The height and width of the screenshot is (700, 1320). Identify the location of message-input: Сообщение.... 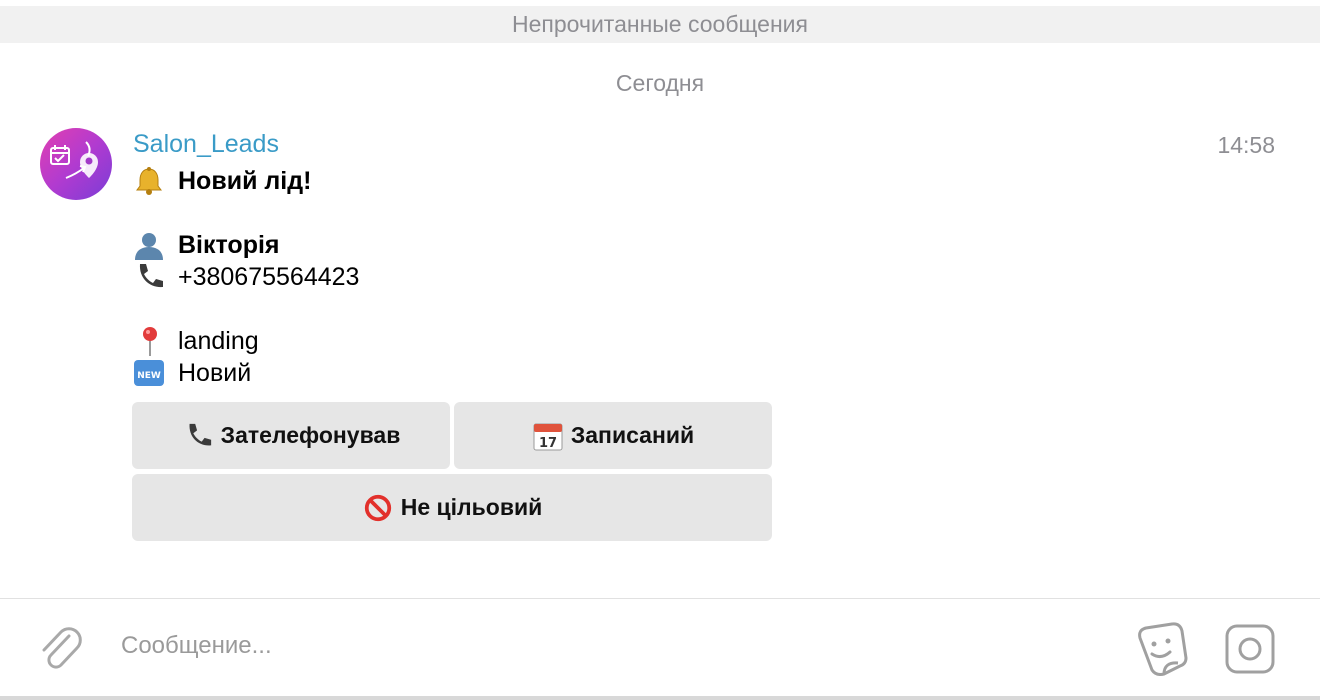
(196, 646).